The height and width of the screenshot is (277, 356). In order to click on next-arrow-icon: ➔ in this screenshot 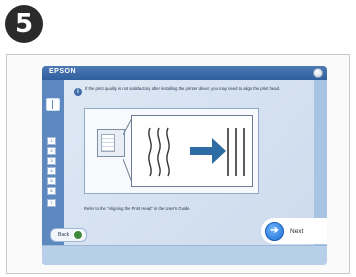, I will do `click(274, 231)`.